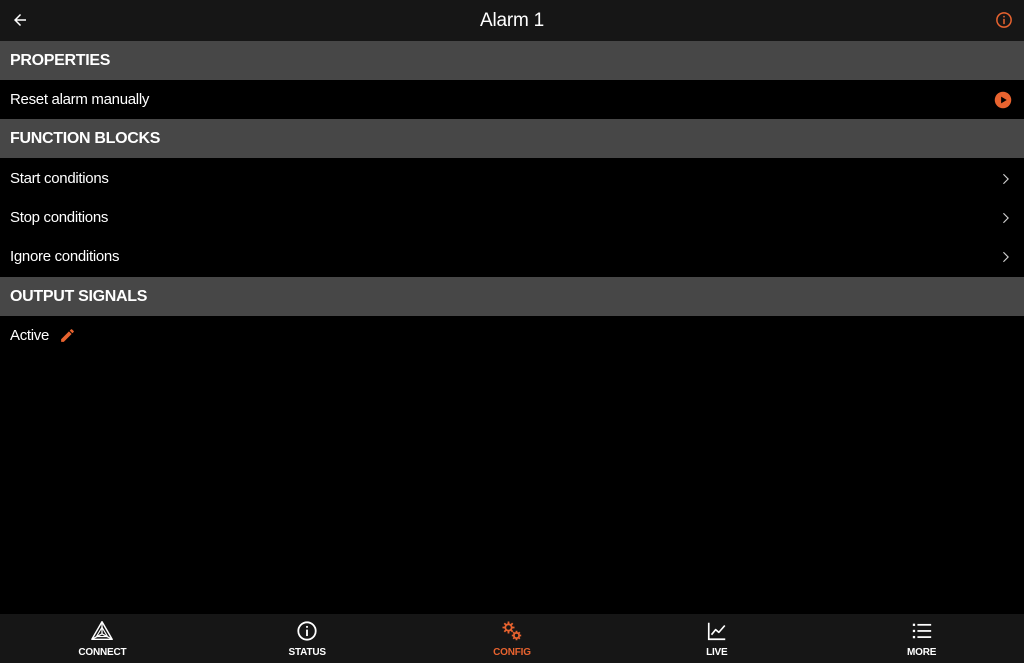 The image size is (1024, 663). Describe the element at coordinates (307, 631) in the screenshot. I see `info-circle-icon` at that location.